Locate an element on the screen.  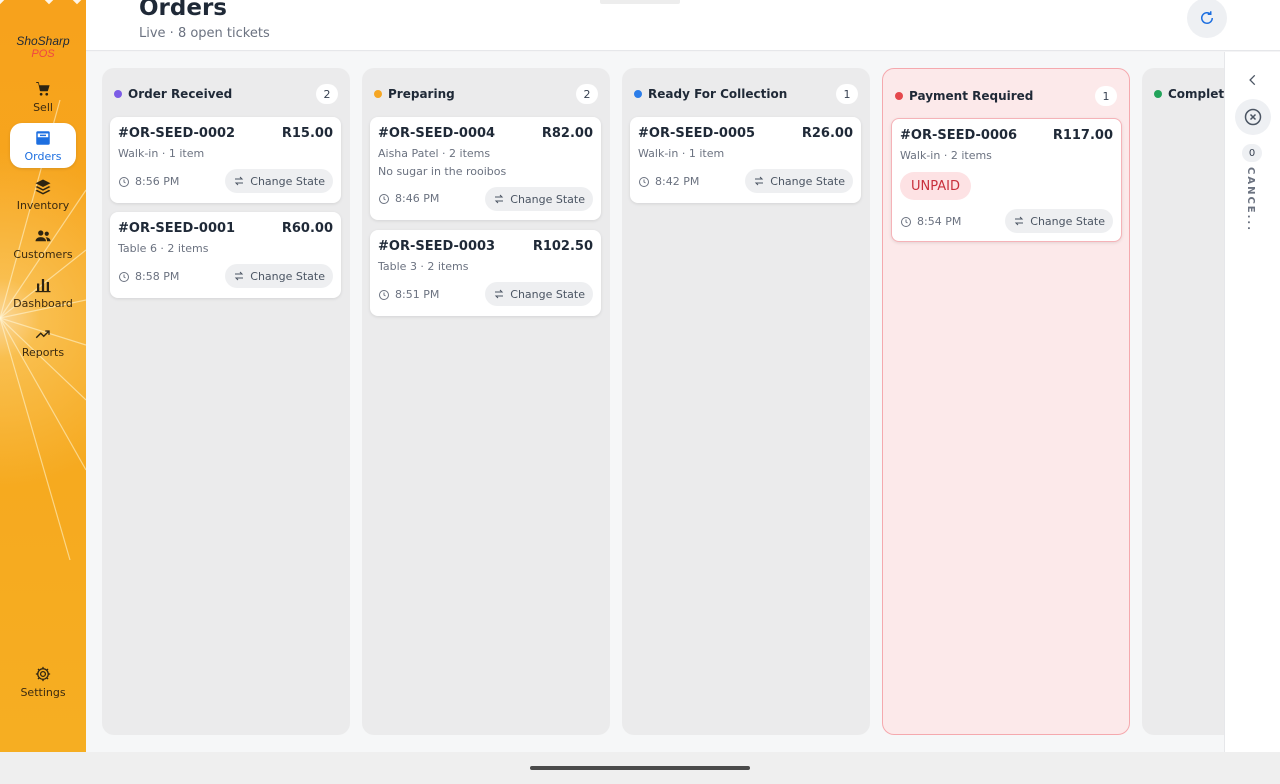
bar-chart-icon is located at coordinates (43, 285).